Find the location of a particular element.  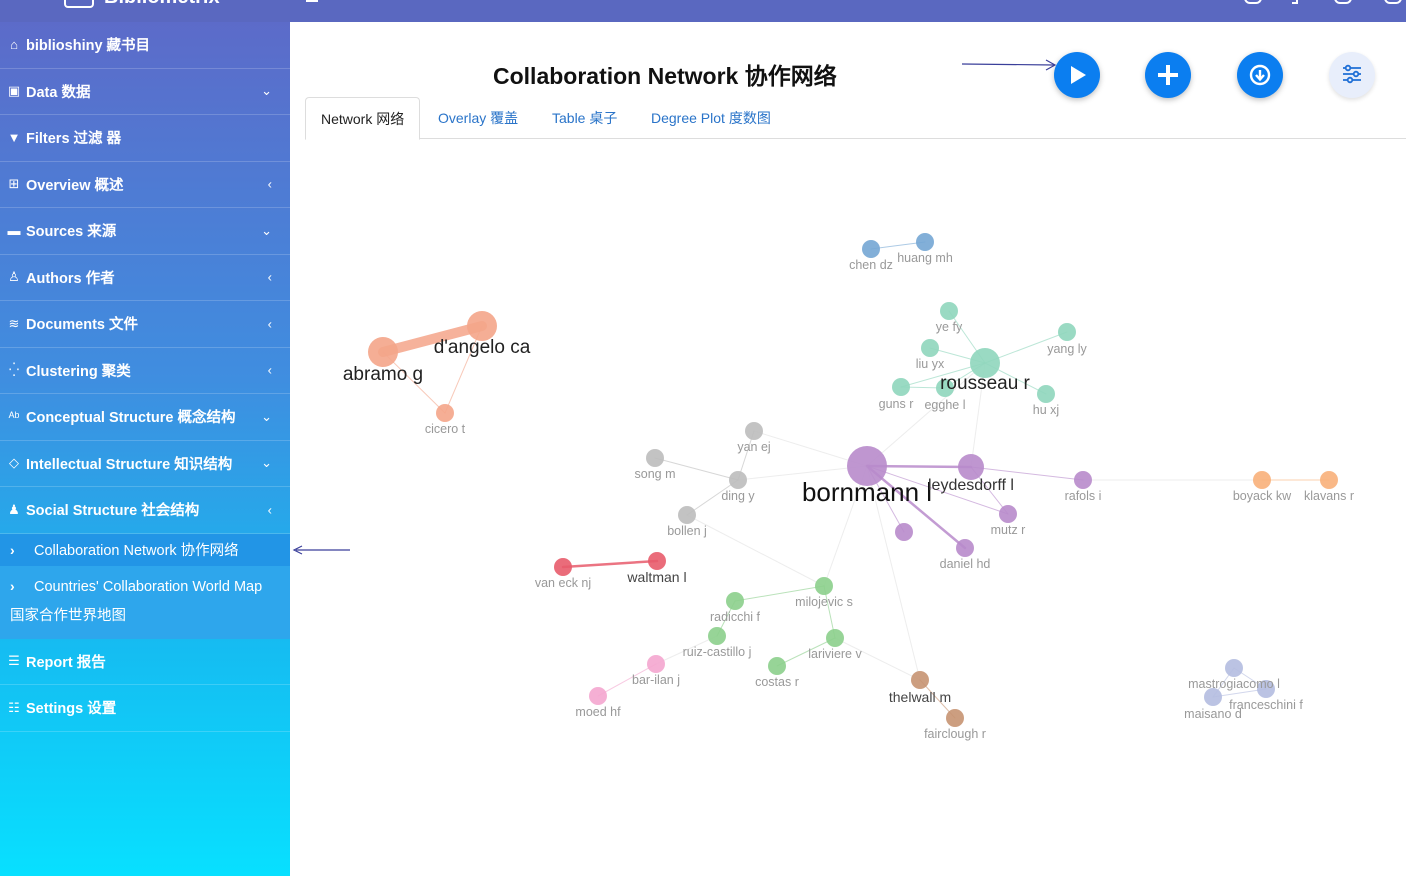

chat-icon is located at coordinates (1343, 2).